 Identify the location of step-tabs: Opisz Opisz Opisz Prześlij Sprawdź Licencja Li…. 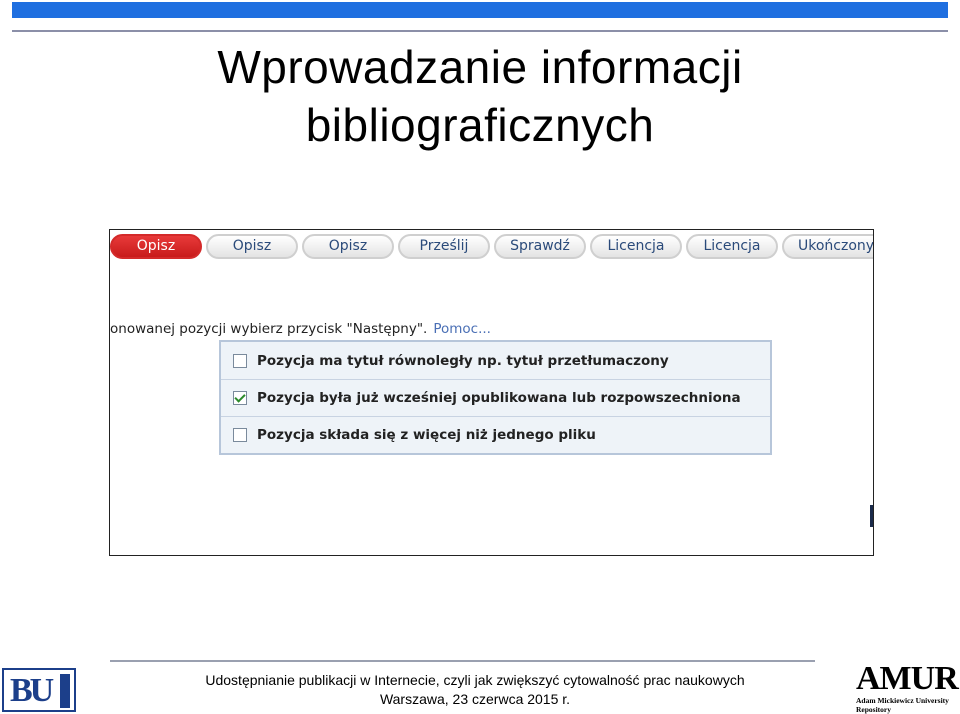
(491, 246).